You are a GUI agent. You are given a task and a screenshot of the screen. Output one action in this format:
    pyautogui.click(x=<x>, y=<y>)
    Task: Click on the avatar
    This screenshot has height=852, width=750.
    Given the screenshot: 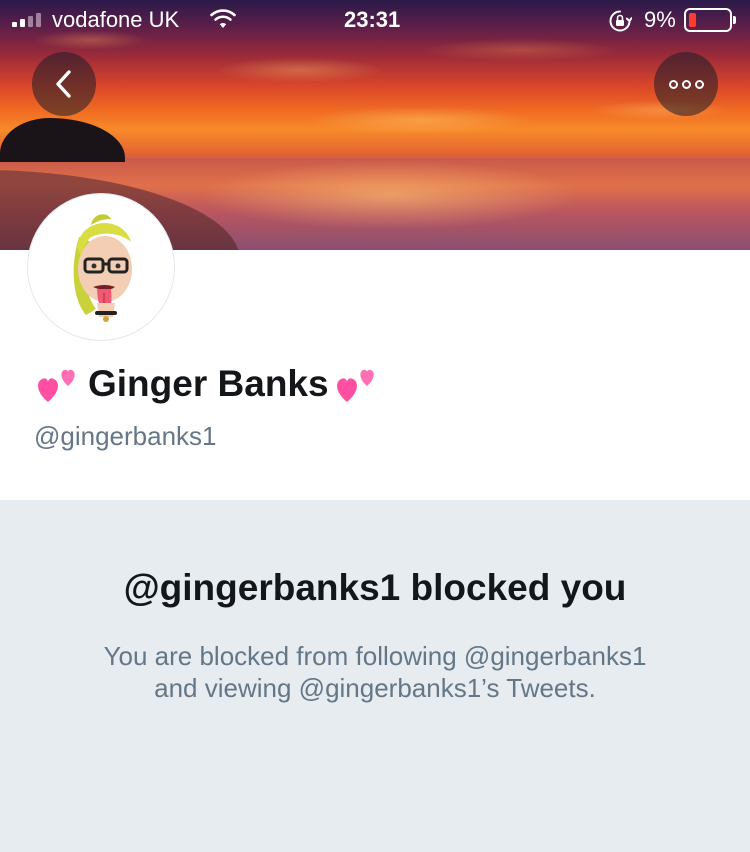 What is the action you would take?
    pyautogui.click(x=101, y=267)
    